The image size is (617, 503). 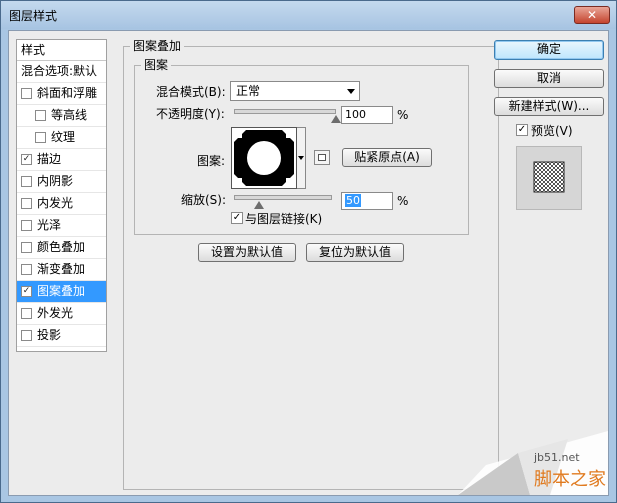 What do you see at coordinates (190, 114) in the screenshot?
I see `opacity-label: 不透明度(Y):` at bounding box center [190, 114].